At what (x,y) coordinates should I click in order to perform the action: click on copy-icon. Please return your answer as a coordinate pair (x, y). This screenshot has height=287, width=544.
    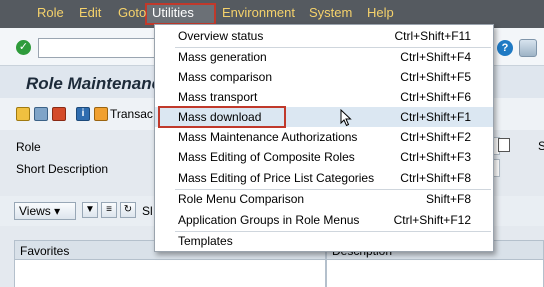
    Looking at the image, I should click on (23, 114).